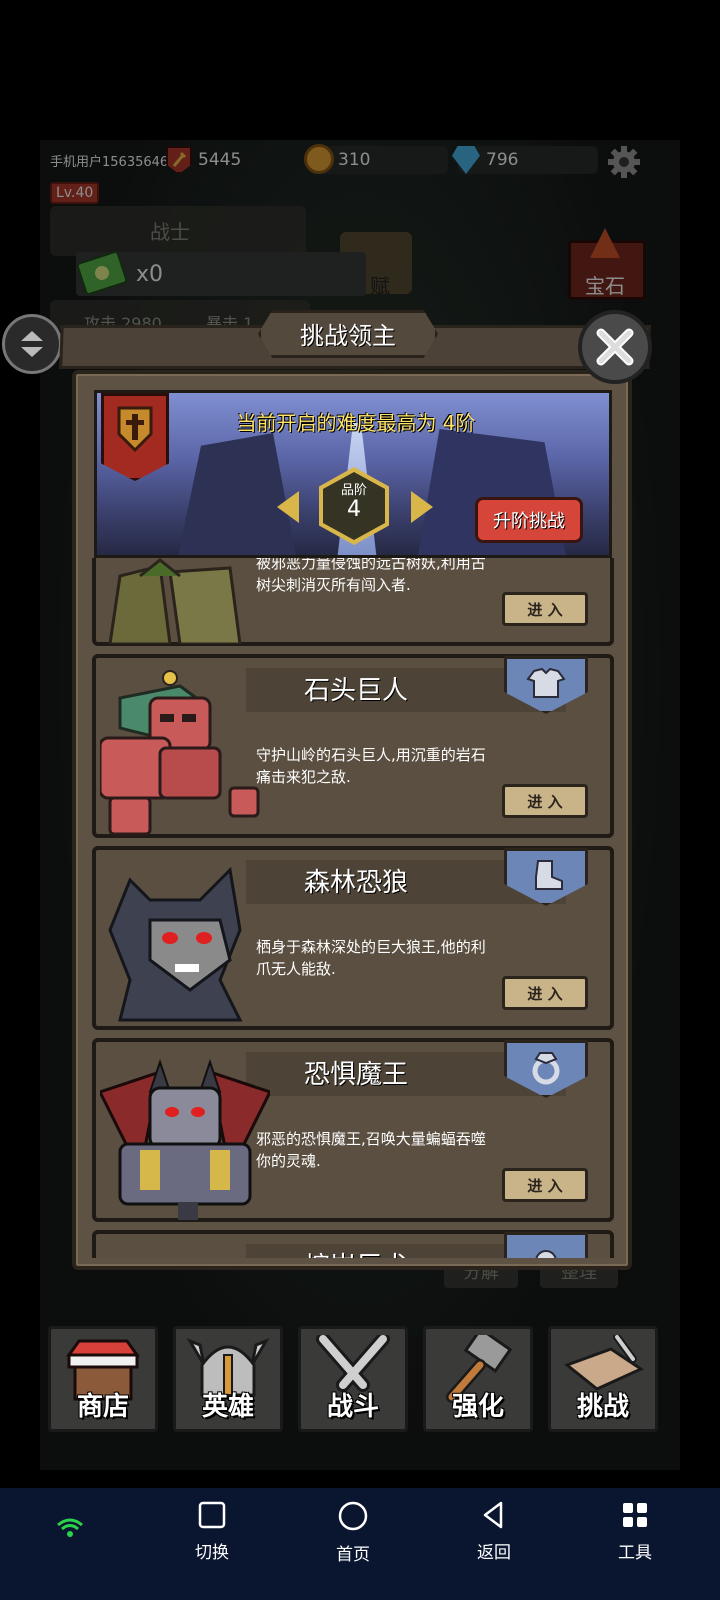 The image size is (720, 1600). I want to click on boss-art-demon-lord, so click(185, 1136).